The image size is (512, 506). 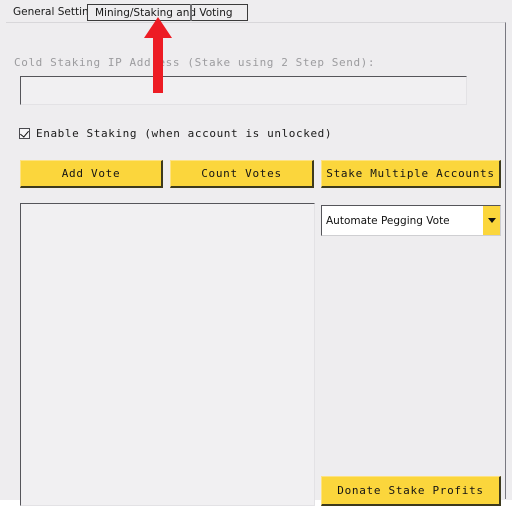 I want to click on count-votes-button: Count Votes, so click(x=242, y=174).